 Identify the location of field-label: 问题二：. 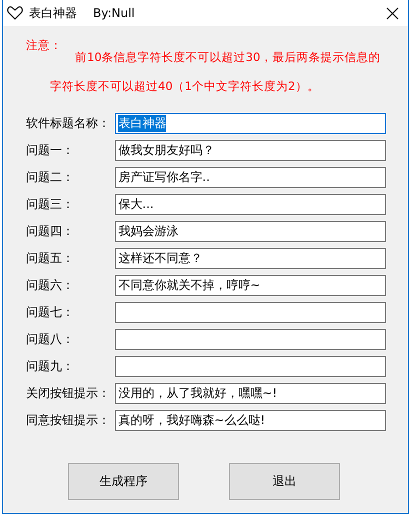
(50, 177).